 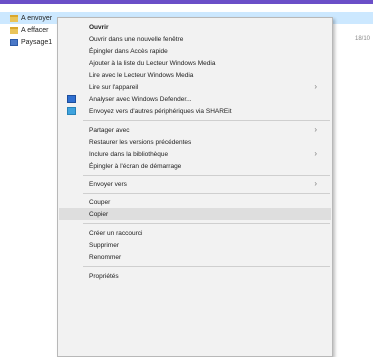 What do you see at coordinates (35, 30) in the screenshot?
I see `file-name: A effacer` at bounding box center [35, 30].